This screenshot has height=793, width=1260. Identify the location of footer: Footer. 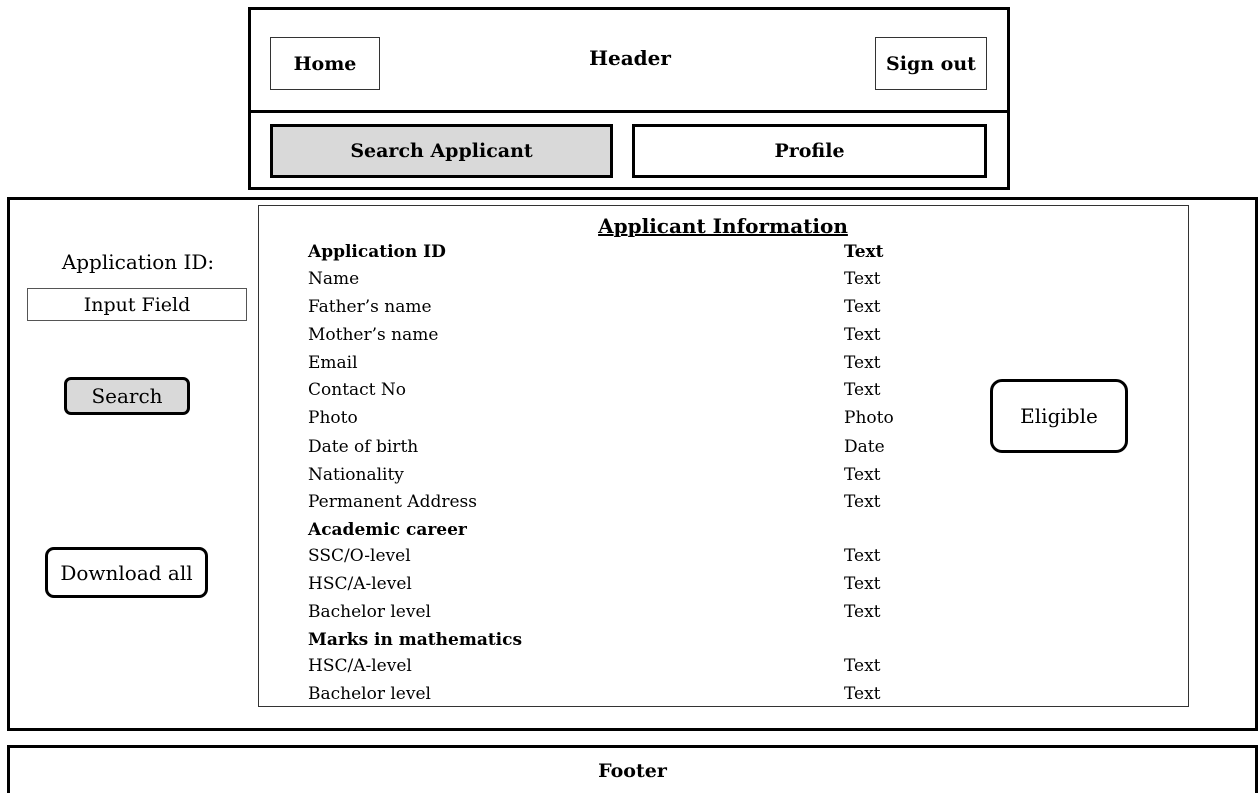
(632, 769).